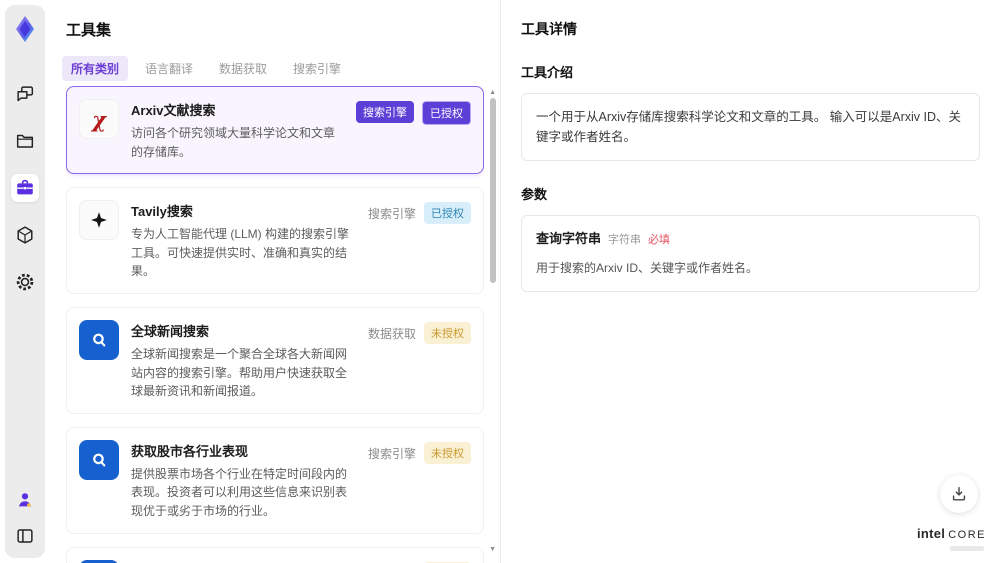 This screenshot has height=563, width=1000. I want to click on tool-badges: 数据获取 未授权, so click(419, 360).